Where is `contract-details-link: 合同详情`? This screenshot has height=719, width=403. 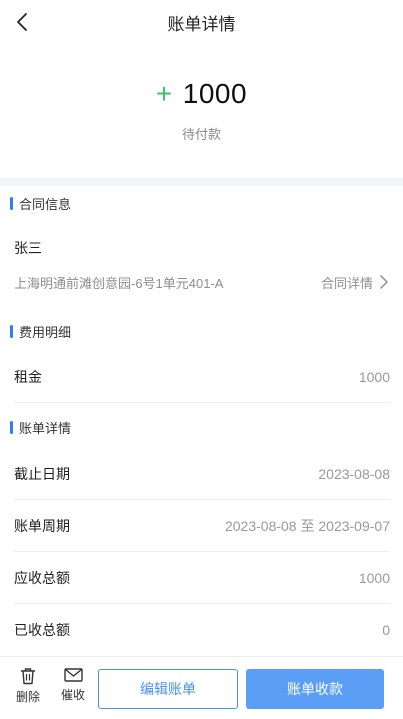
contract-details-link: 合同详情 is located at coordinates (355, 282).